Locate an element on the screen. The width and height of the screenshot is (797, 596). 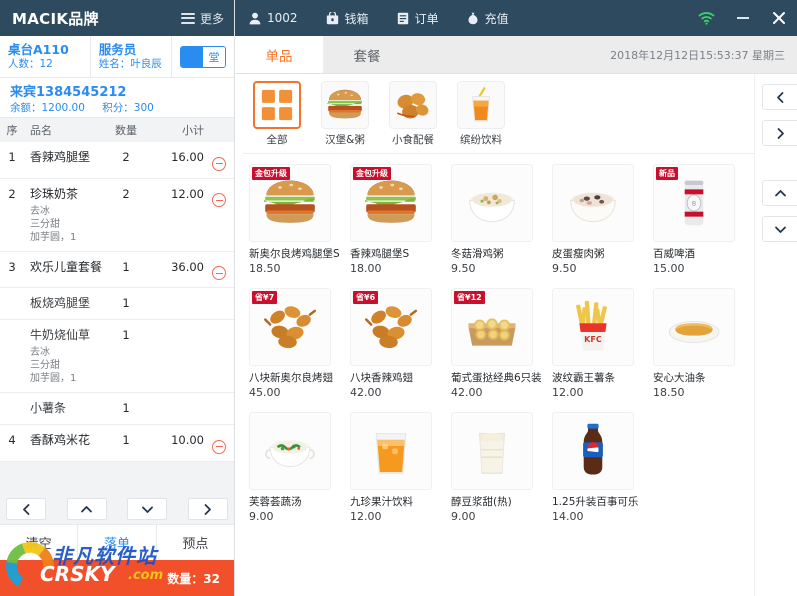
waiter-title: 服务员 is located at coordinates (117, 49).